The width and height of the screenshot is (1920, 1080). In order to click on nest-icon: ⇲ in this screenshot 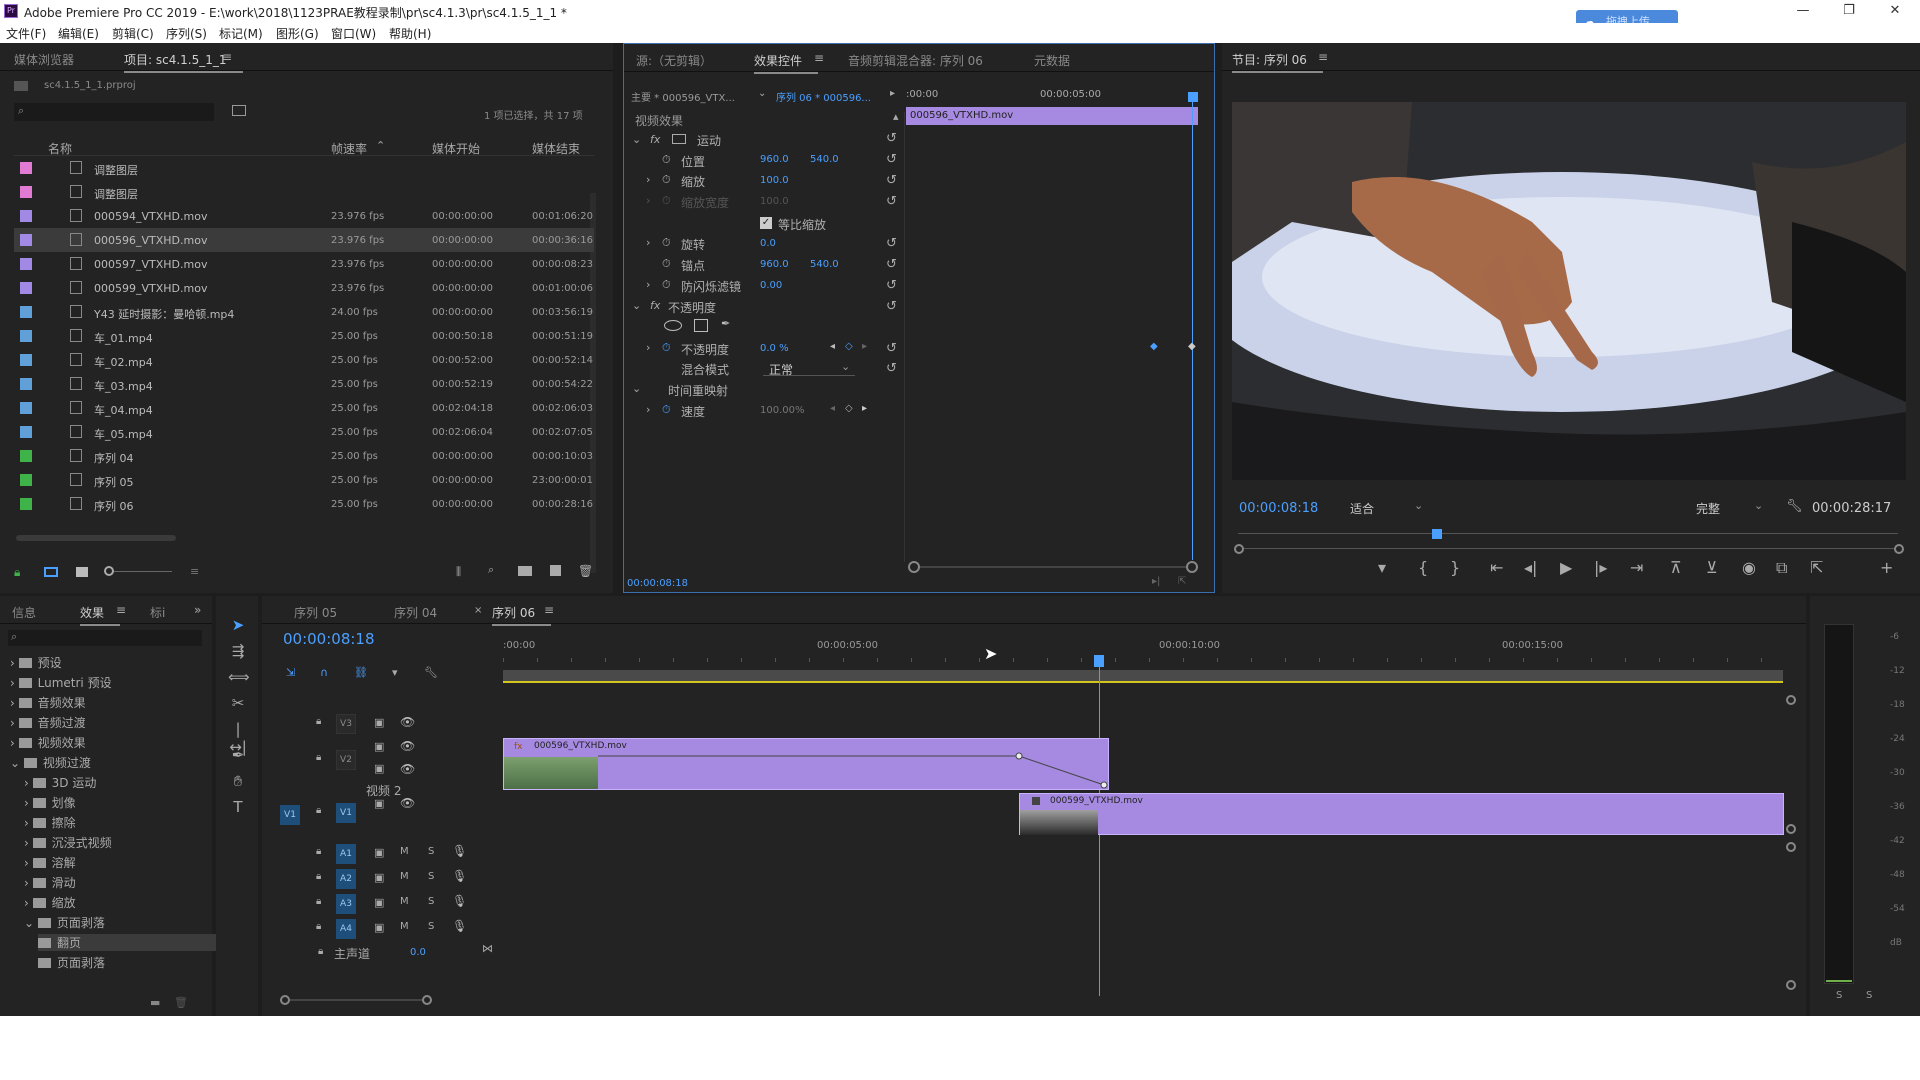, I will do `click(290, 672)`.